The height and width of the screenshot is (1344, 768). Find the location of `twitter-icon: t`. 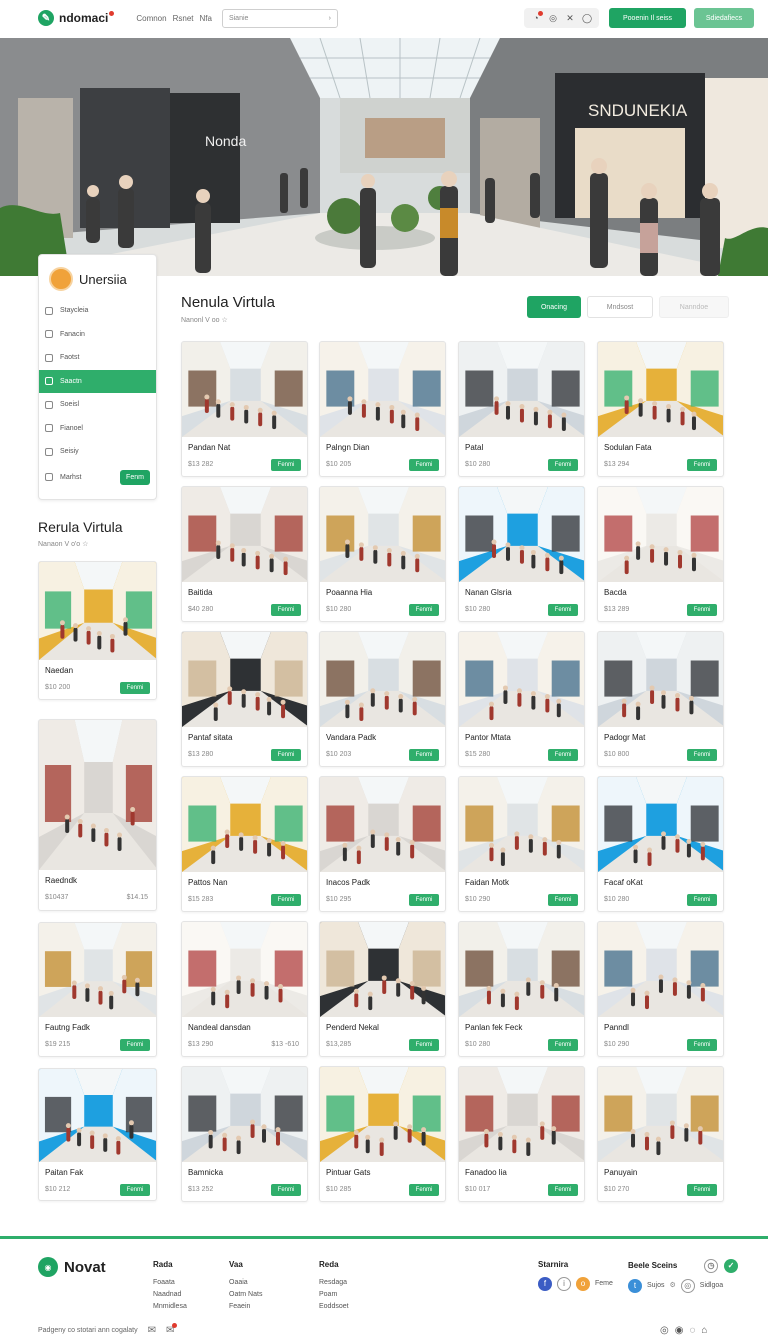

twitter-icon: t is located at coordinates (635, 1286).